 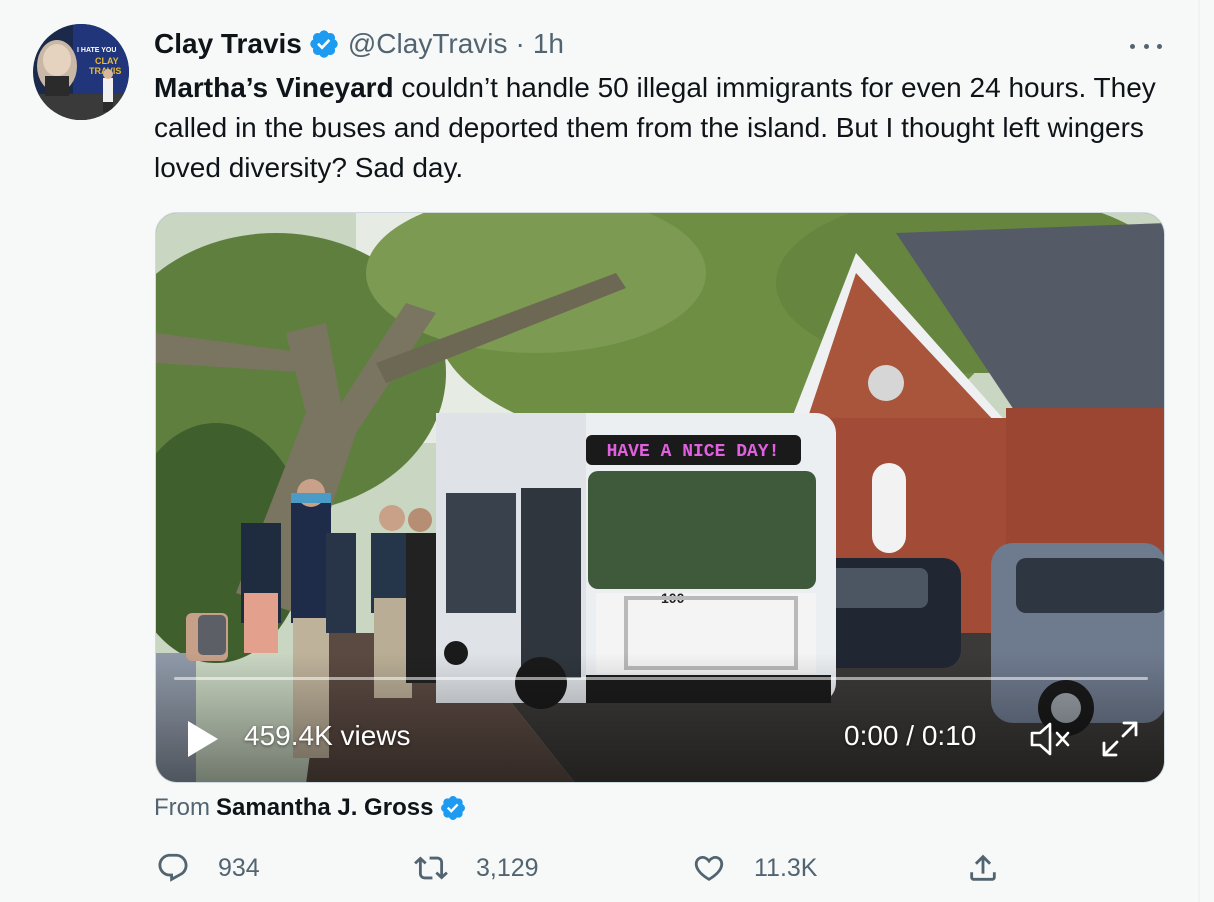 I want to click on reply-button: 934, so click(x=208, y=868).